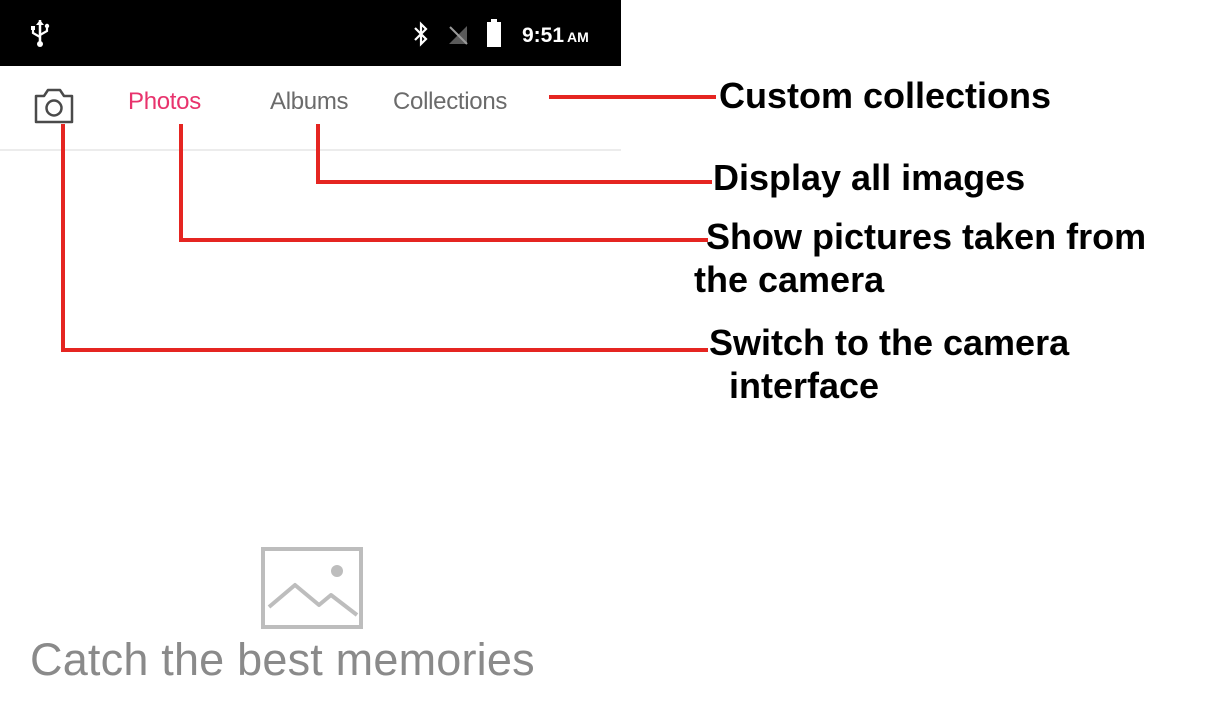 Image resolution: width=1220 pixels, height=707 pixels. Describe the element at coordinates (312, 588) in the screenshot. I see `image-placeholder-icon` at that location.